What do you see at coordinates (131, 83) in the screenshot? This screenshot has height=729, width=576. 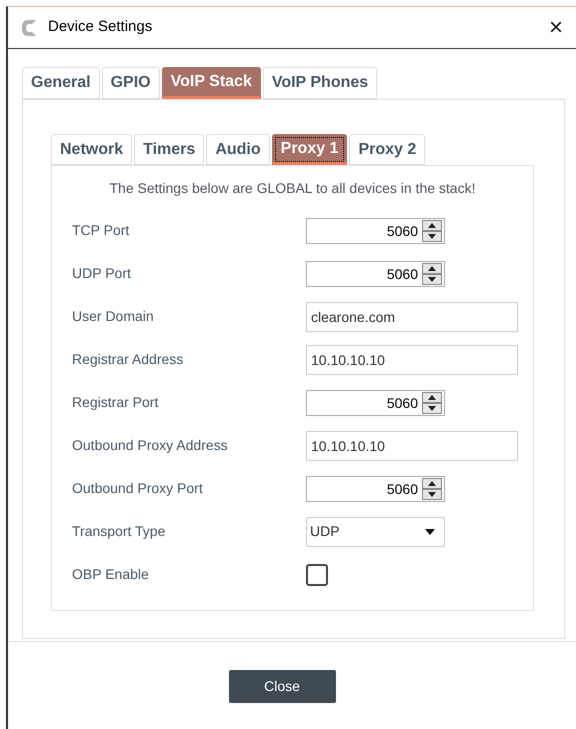 I see `tab: GPIO` at bounding box center [131, 83].